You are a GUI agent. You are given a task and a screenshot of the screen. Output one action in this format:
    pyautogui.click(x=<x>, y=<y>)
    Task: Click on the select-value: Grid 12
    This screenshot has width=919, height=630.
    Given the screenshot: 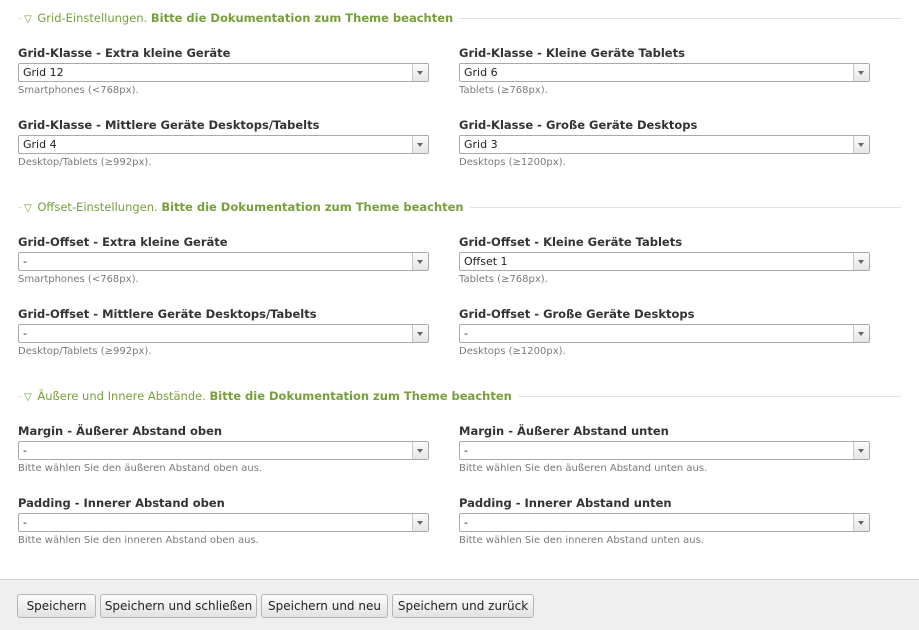 What is the action you would take?
    pyautogui.click(x=43, y=72)
    